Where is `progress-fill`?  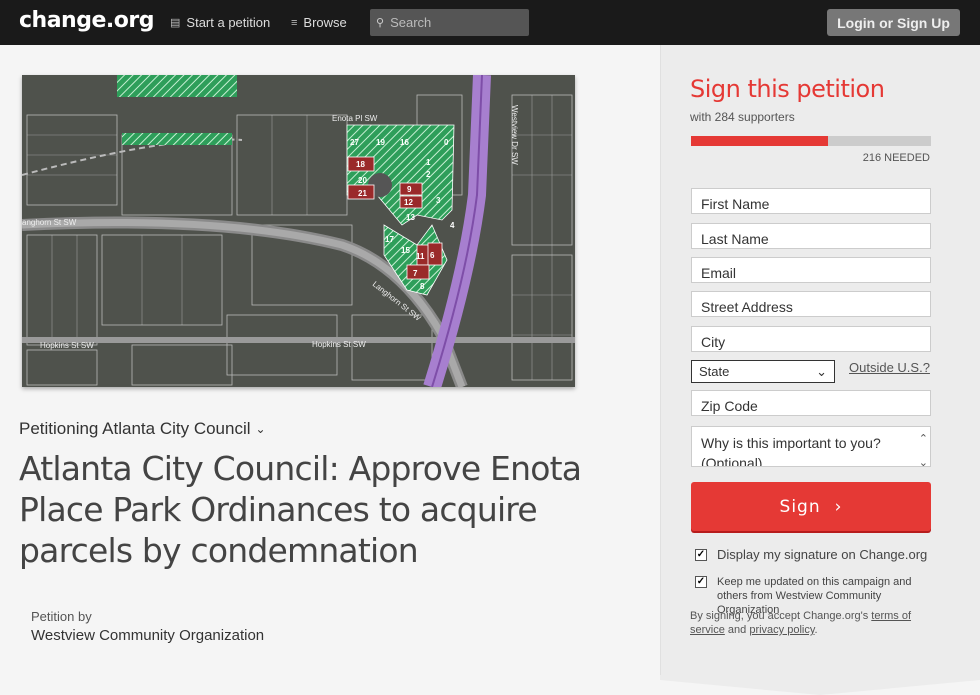 progress-fill is located at coordinates (759, 141).